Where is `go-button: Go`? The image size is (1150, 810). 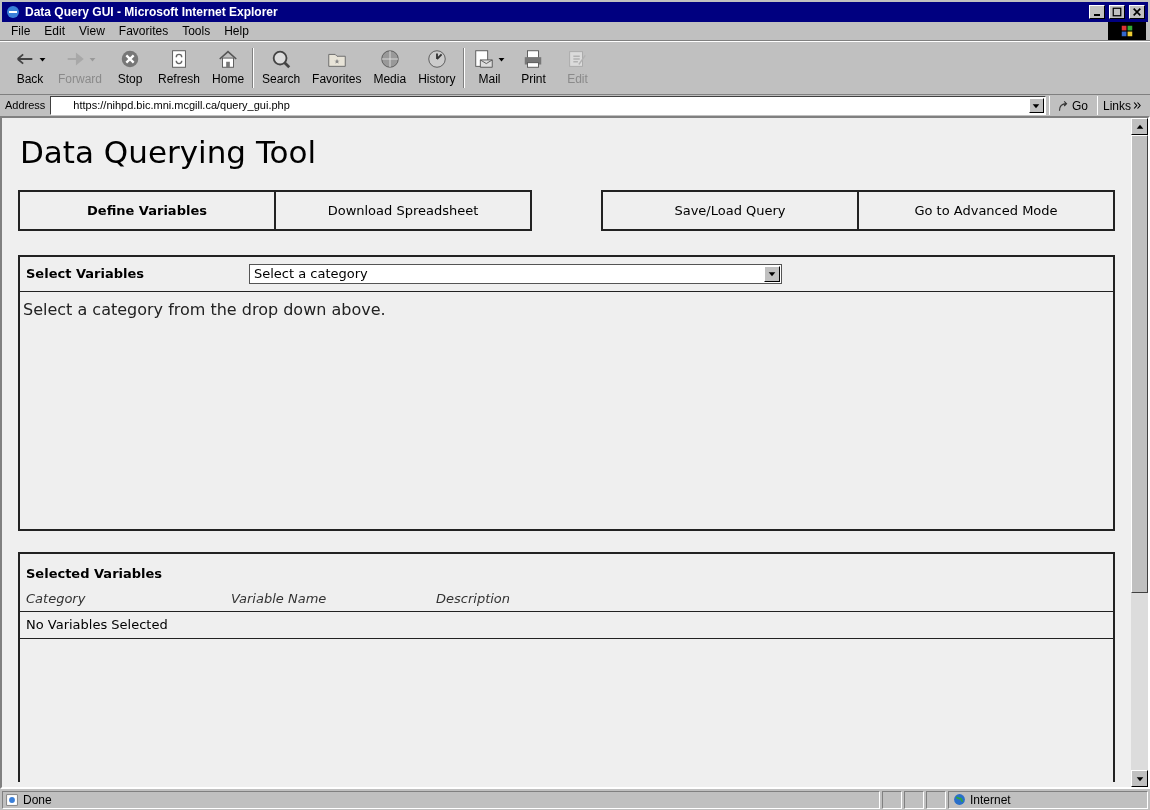
go-button: Go is located at coordinates (1071, 105).